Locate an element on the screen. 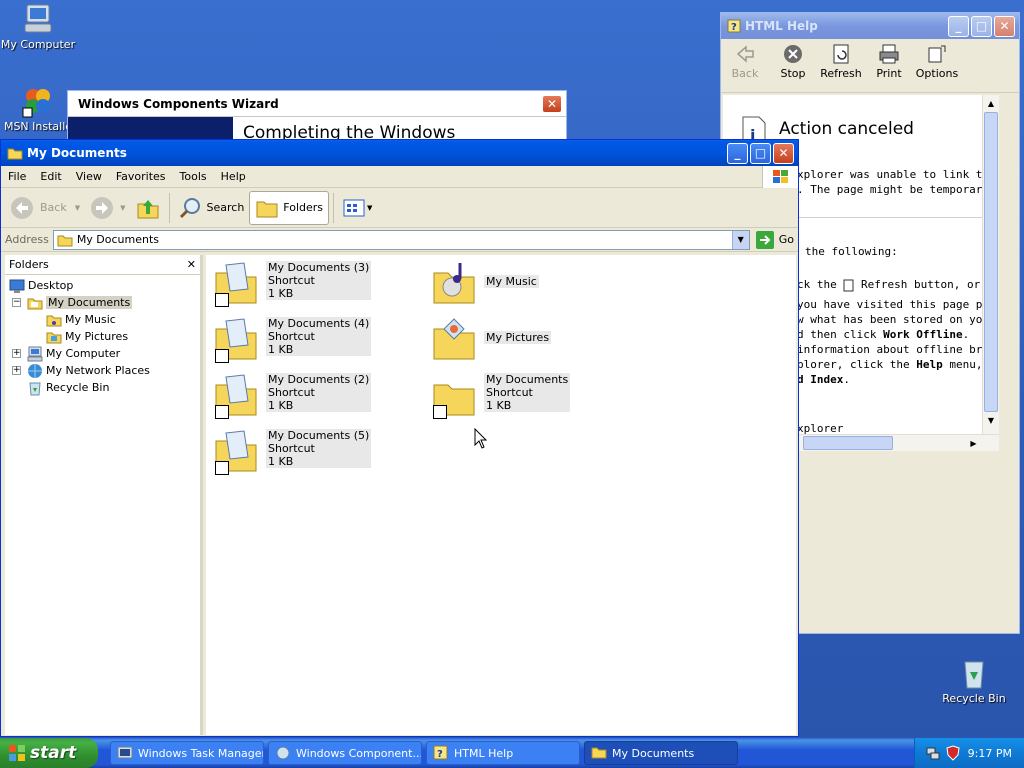 This screenshot has height=768, width=1024. tree-item-desktop: Desktop is located at coordinates (41, 285).